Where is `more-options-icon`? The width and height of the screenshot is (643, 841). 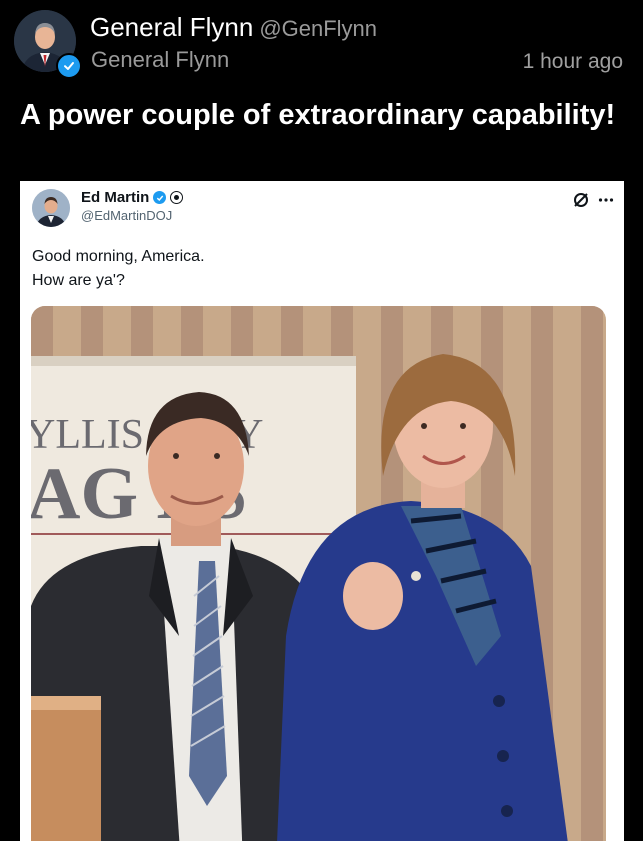 more-options-icon is located at coordinates (606, 200).